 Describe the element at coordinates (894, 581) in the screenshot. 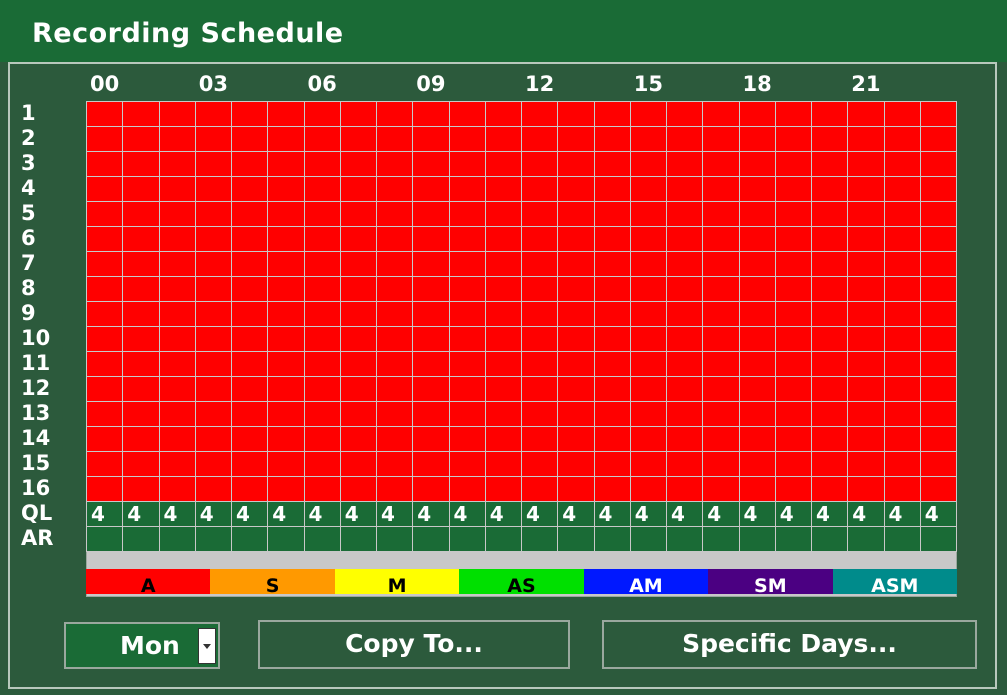

I see `legend-asm: ASM` at that location.